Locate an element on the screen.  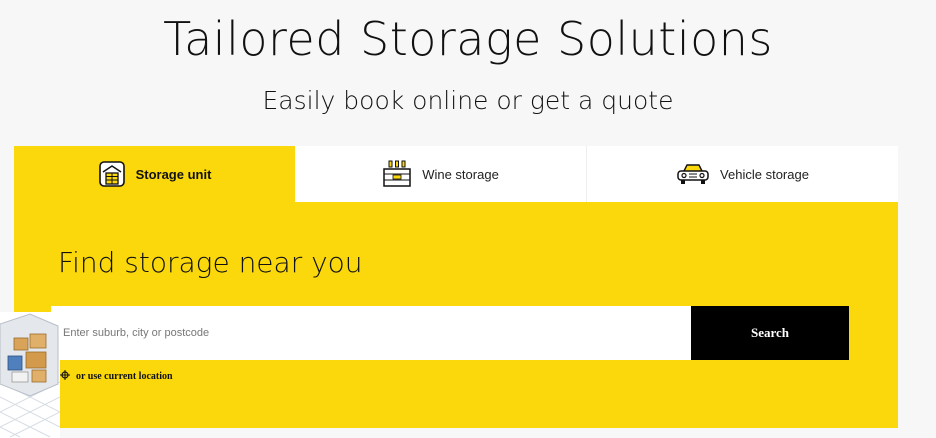
tab-label: Wine storage is located at coordinates (460, 174).